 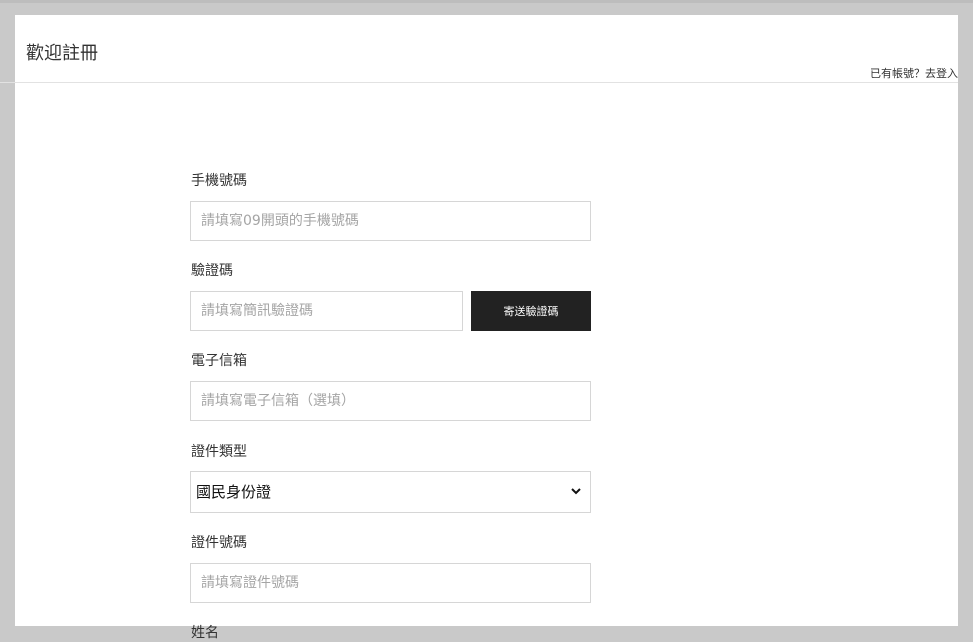 What do you see at coordinates (390, 221) in the screenshot?
I see `phone-input` at bounding box center [390, 221].